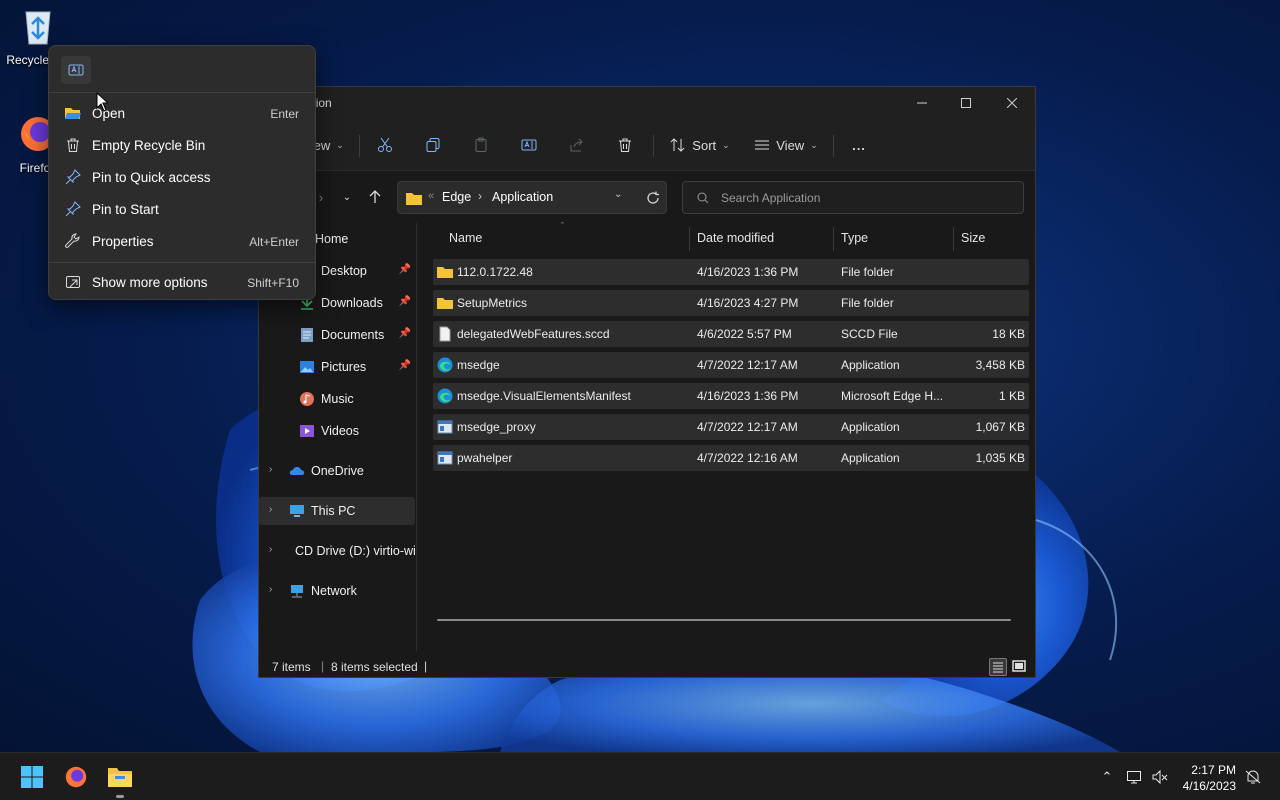 The width and height of the screenshot is (1280, 800). What do you see at coordinates (866, 198) in the screenshot?
I see `search-input` at bounding box center [866, 198].